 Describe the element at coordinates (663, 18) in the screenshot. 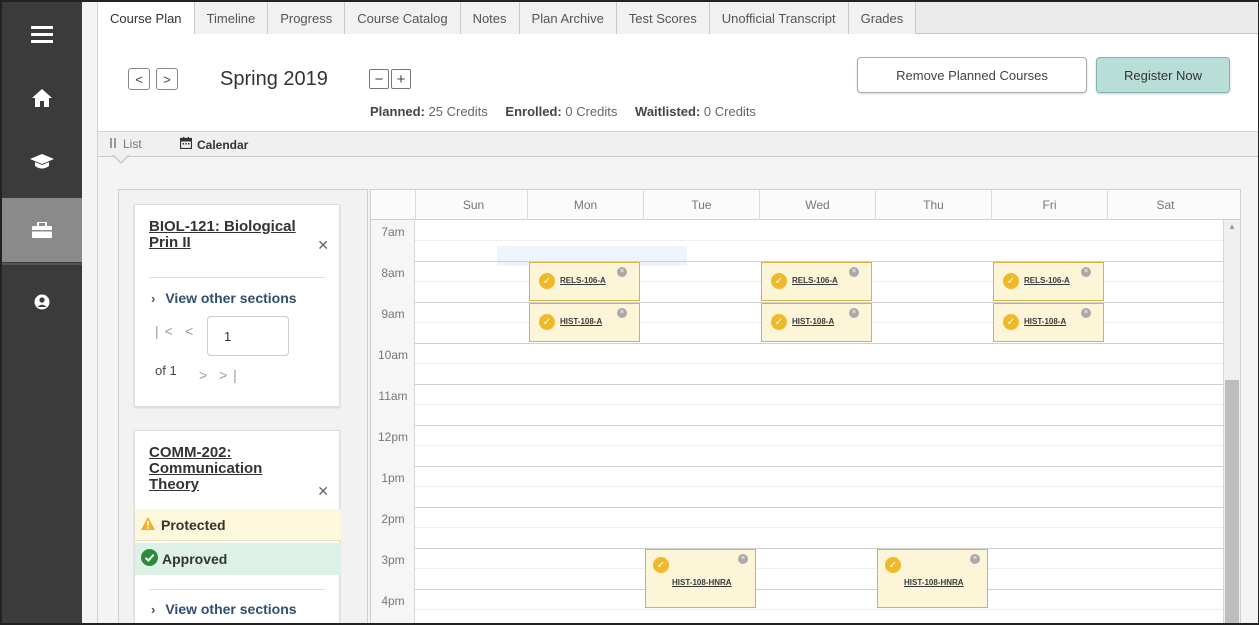

I see `tab-test-scores: Test Scores` at that location.